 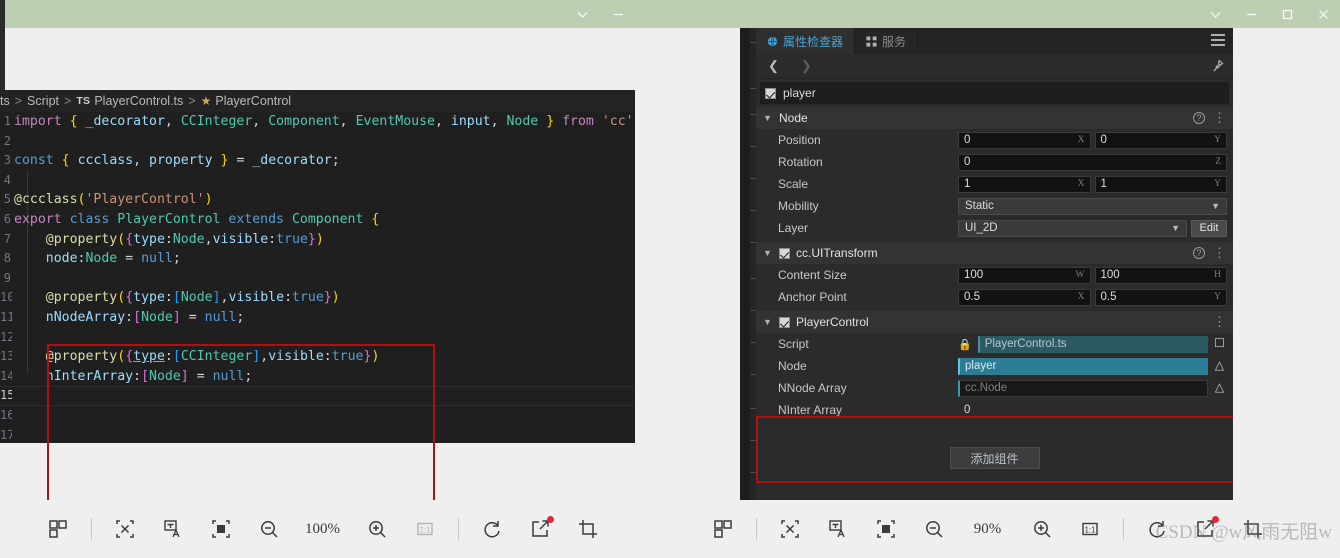 I want to click on pin-icon, so click(x=1217, y=67).